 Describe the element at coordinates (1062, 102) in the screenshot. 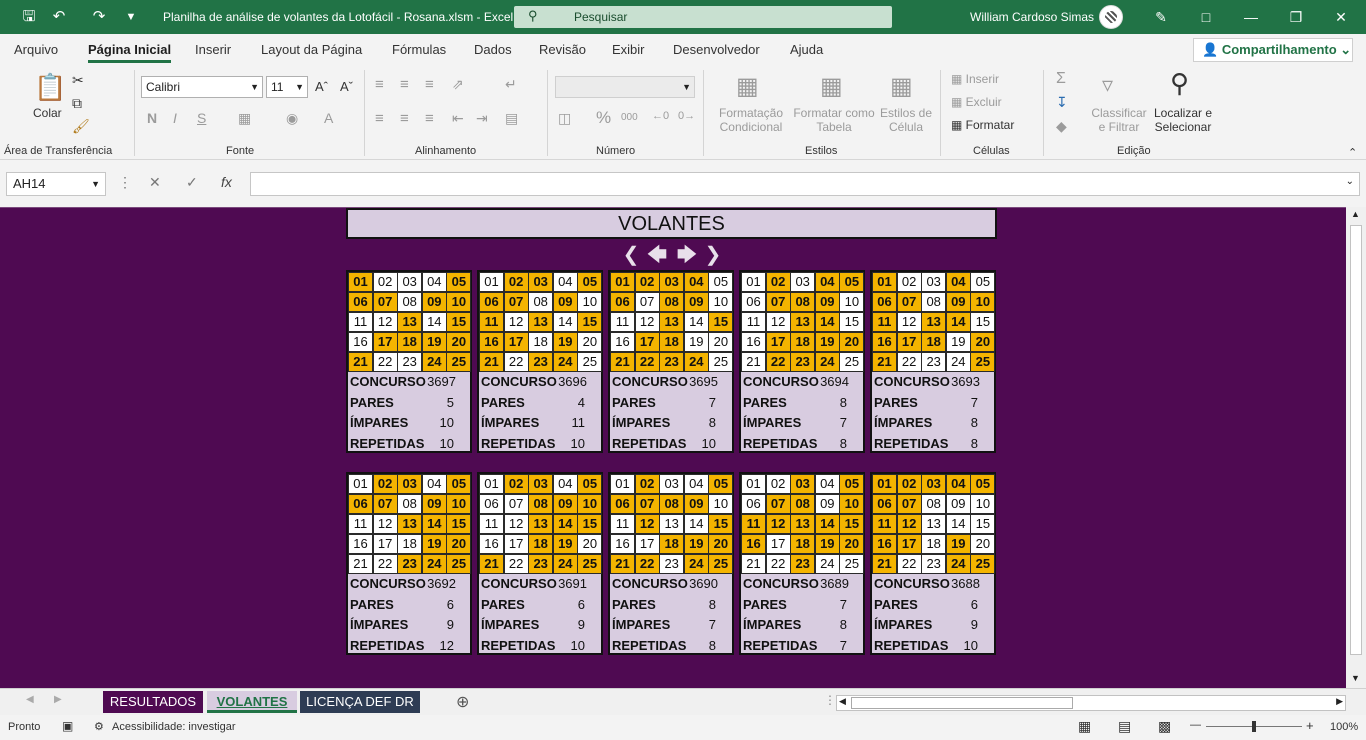

I see `fill-icon: ↧` at that location.